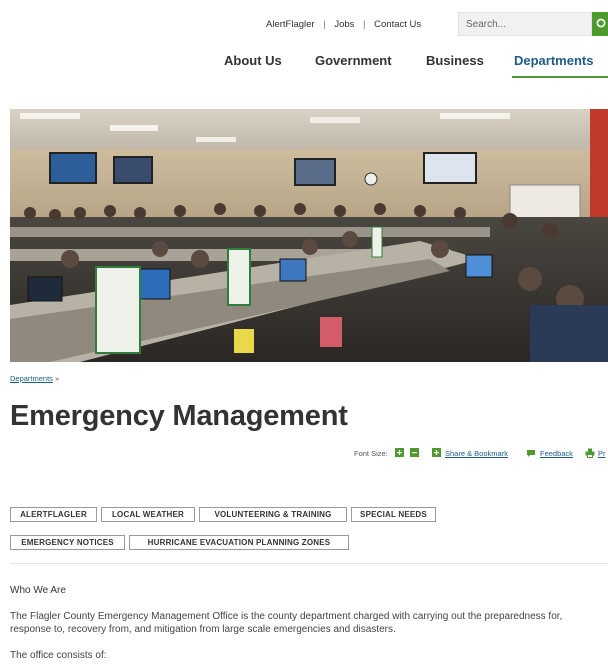  I want to click on tab-special-needs: SPECIAL NEEDS, so click(393, 514).